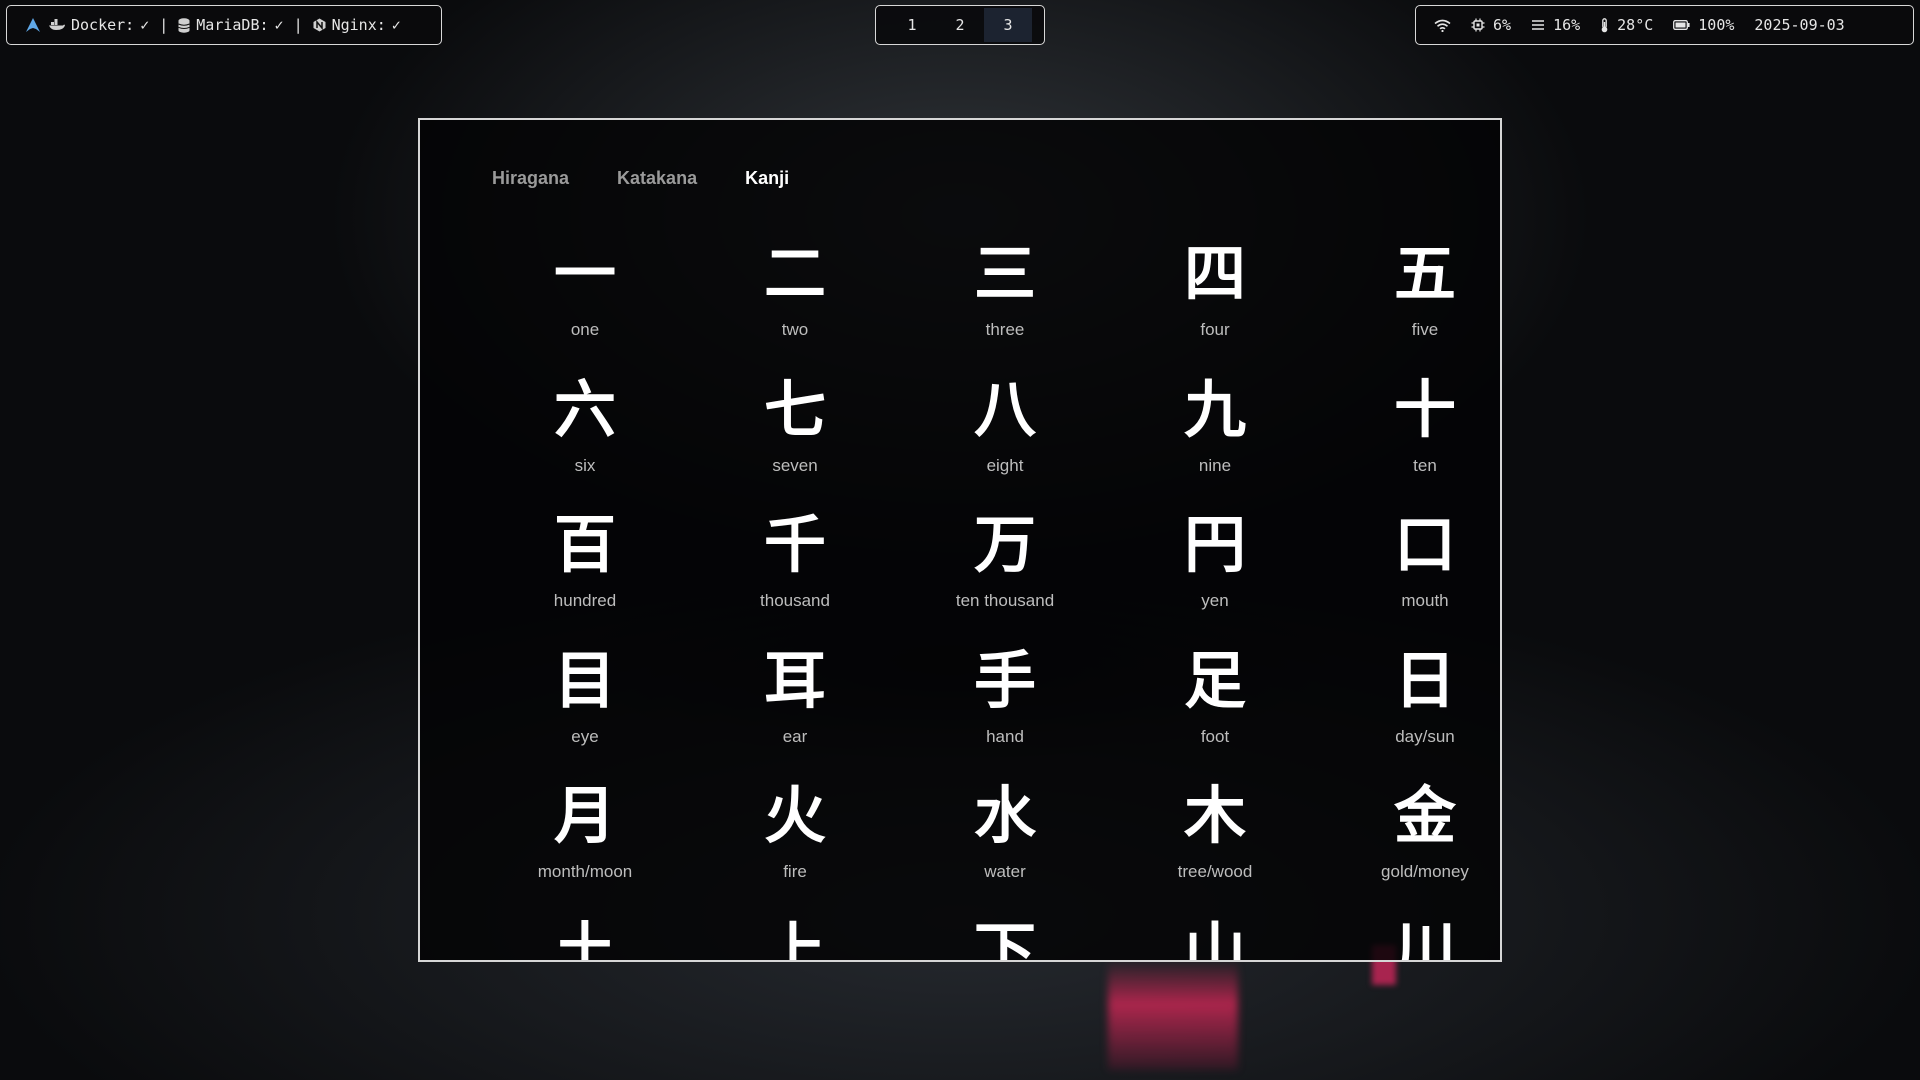 This screenshot has height=1080, width=1920. I want to click on kanji-card: 九 nine, so click(1215, 441).